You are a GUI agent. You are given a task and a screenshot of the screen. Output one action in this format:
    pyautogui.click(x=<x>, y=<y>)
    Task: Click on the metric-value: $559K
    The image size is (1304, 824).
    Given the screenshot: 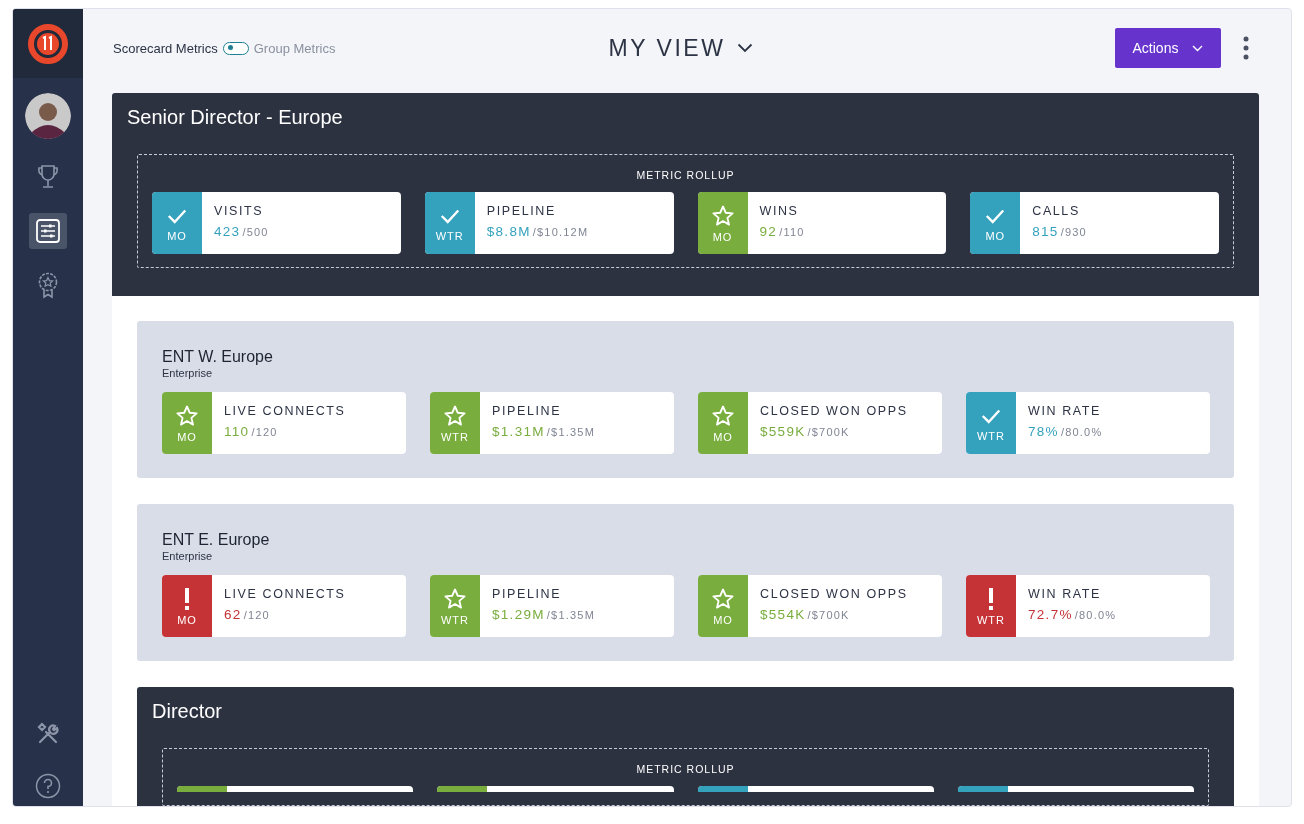 What is the action you would take?
    pyautogui.click(x=783, y=431)
    